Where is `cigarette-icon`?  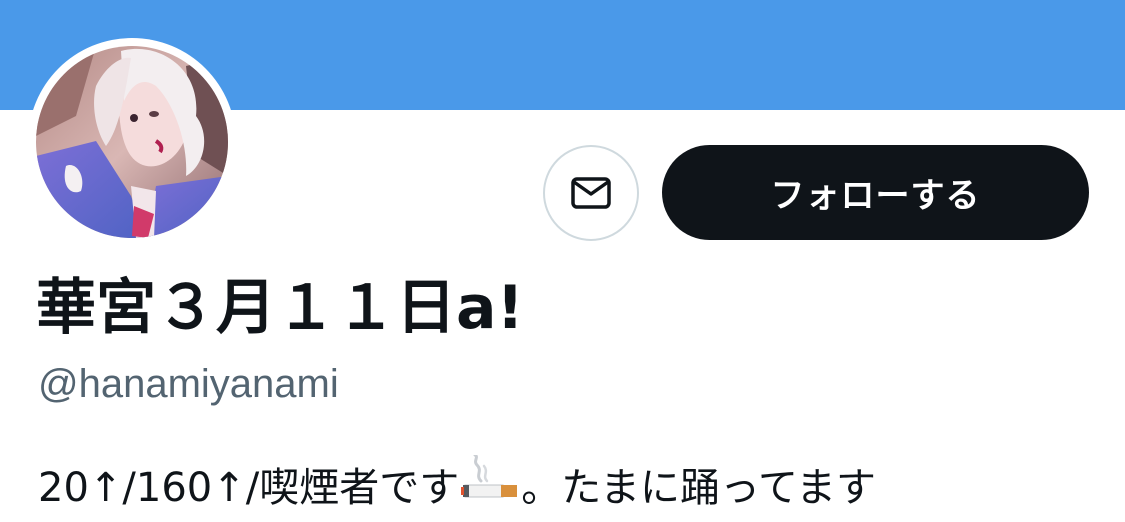 cigarette-icon is located at coordinates (490, 478).